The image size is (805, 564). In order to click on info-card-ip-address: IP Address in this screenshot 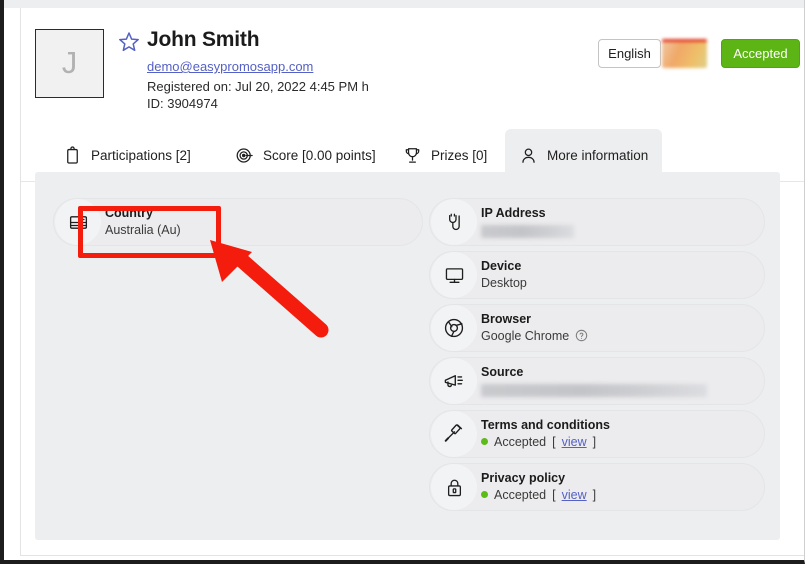, I will do `click(597, 222)`.